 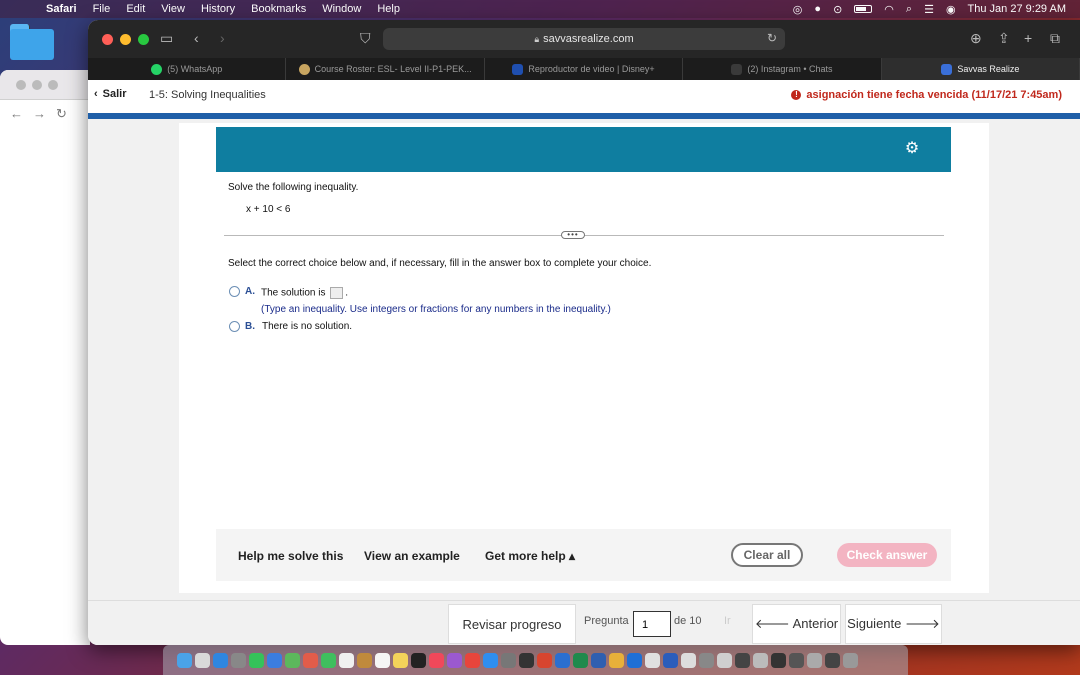 I want to click on share-icon: ⇪, so click(x=1004, y=38).